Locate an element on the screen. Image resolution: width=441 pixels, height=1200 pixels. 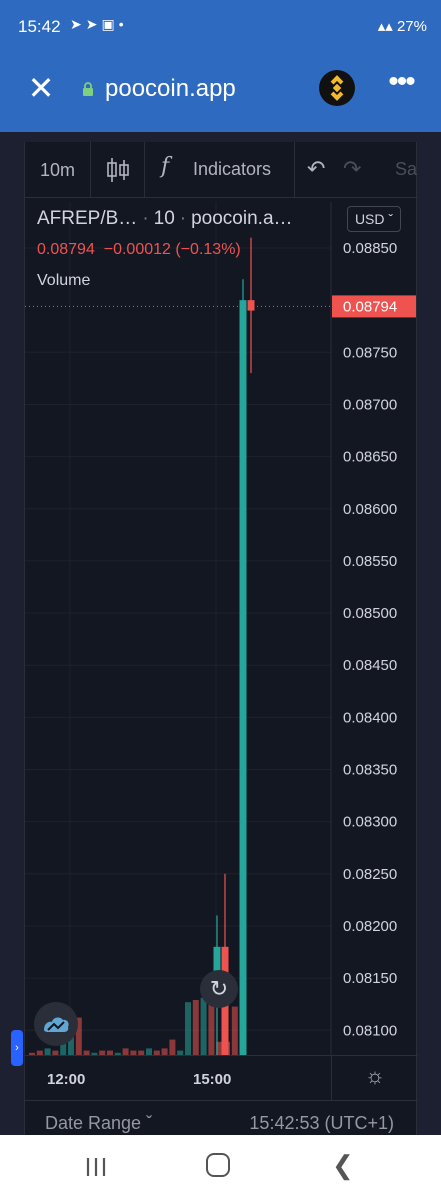
time-label-12: 12:00 is located at coordinates (66, 1079).